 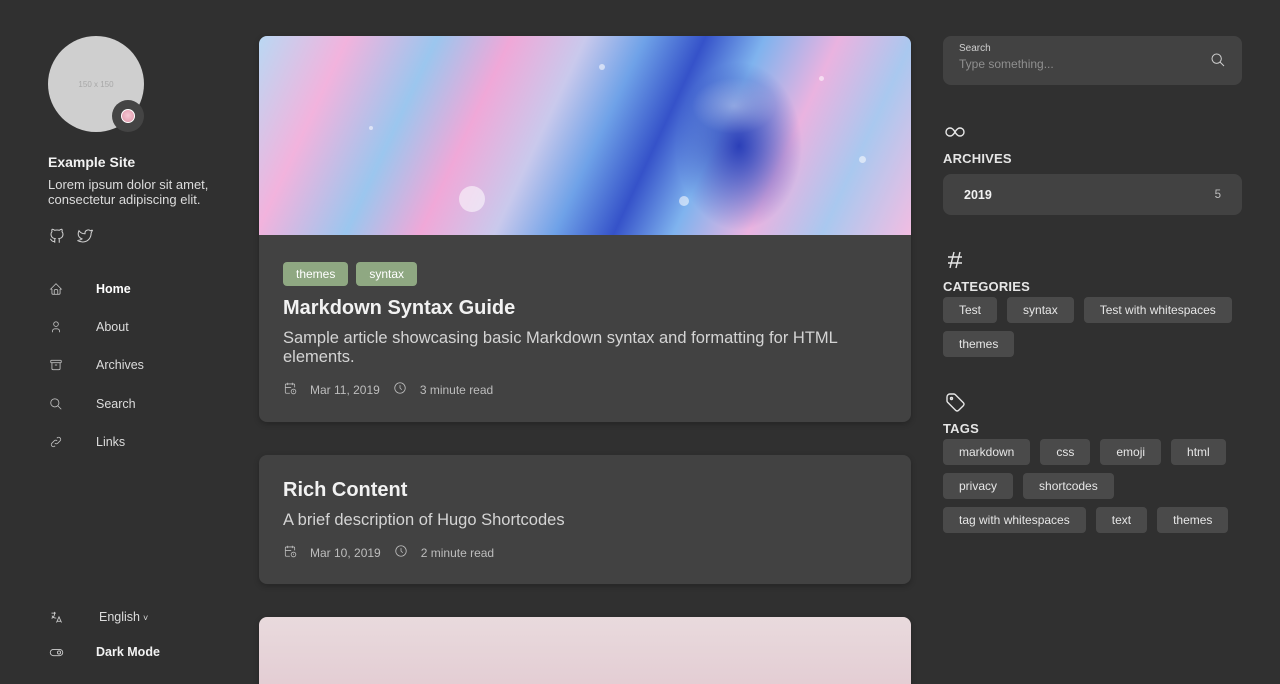 I want to click on avatar-placeholder-text: 150 x 150, so click(x=96, y=84).